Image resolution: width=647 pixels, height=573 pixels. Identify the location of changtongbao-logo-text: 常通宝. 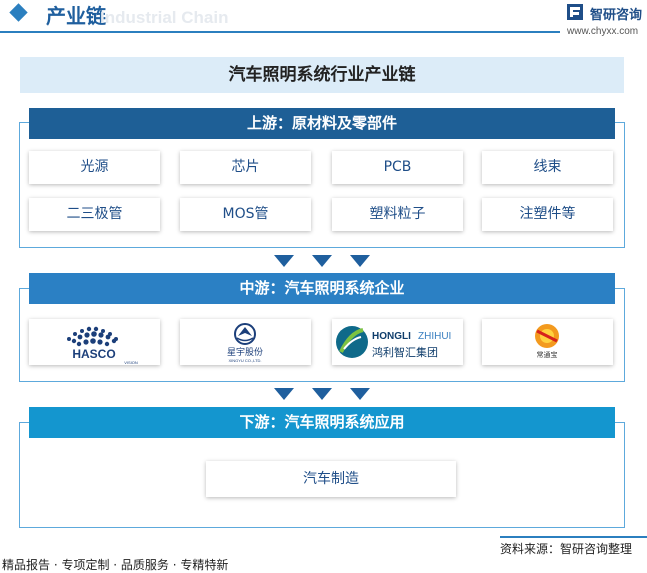
(547, 354).